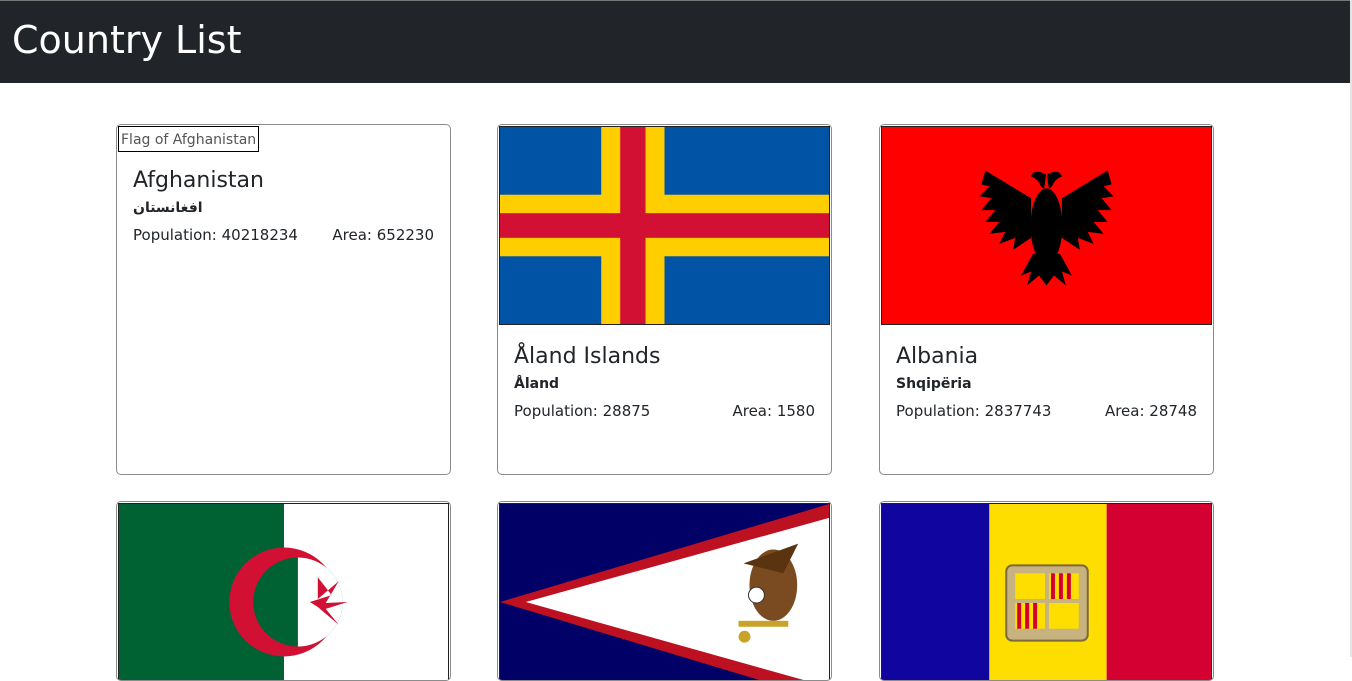 Image resolution: width=1352 pixels, height=681 pixels. Describe the element at coordinates (937, 356) in the screenshot. I see `country-name: Albania` at that location.